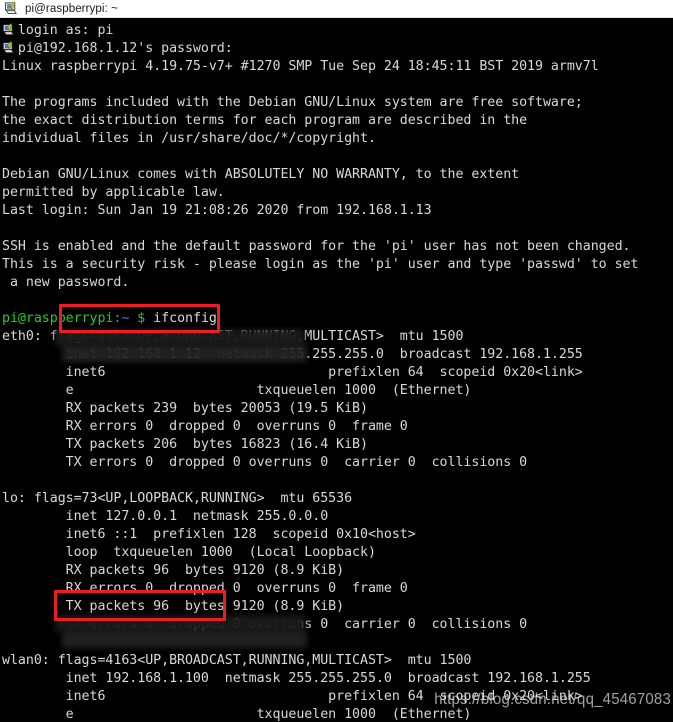  What do you see at coordinates (66, 282) in the screenshot?
I see `terminal-line: a new password.` at bounding box center [66, 282].